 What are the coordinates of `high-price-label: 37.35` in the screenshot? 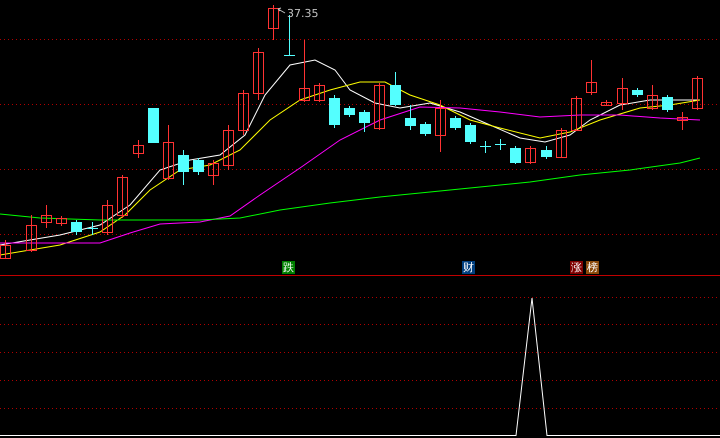 It's located at (302, 13).